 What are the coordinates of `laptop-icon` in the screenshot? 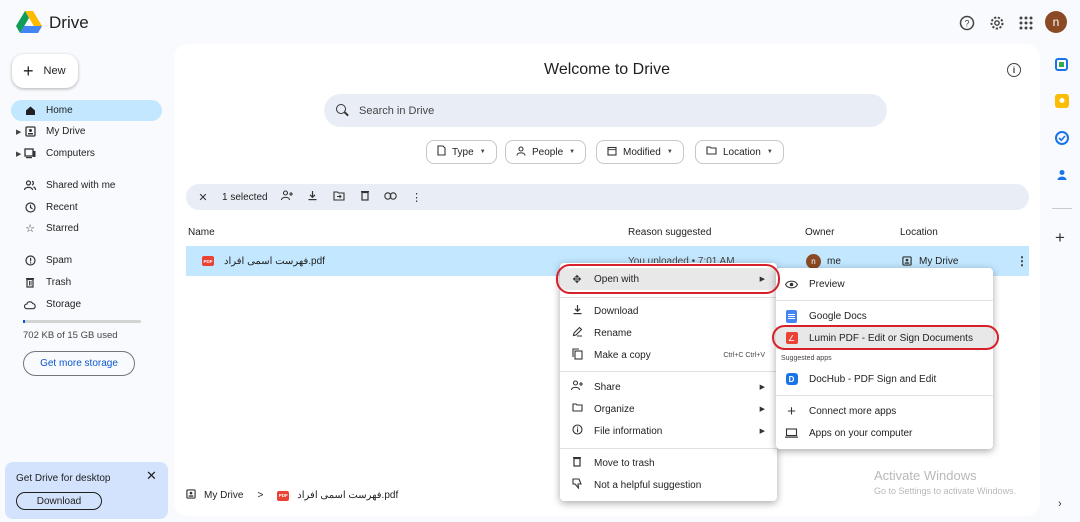 It's located at (791, 433).